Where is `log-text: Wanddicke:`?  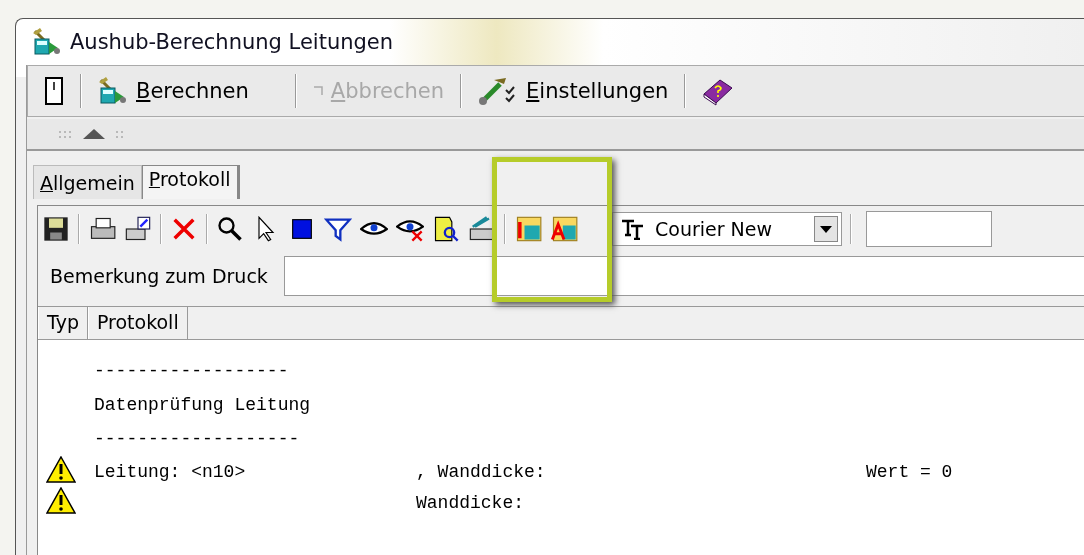
log-text: Wanddicke: is located at coordinates (471, 503).